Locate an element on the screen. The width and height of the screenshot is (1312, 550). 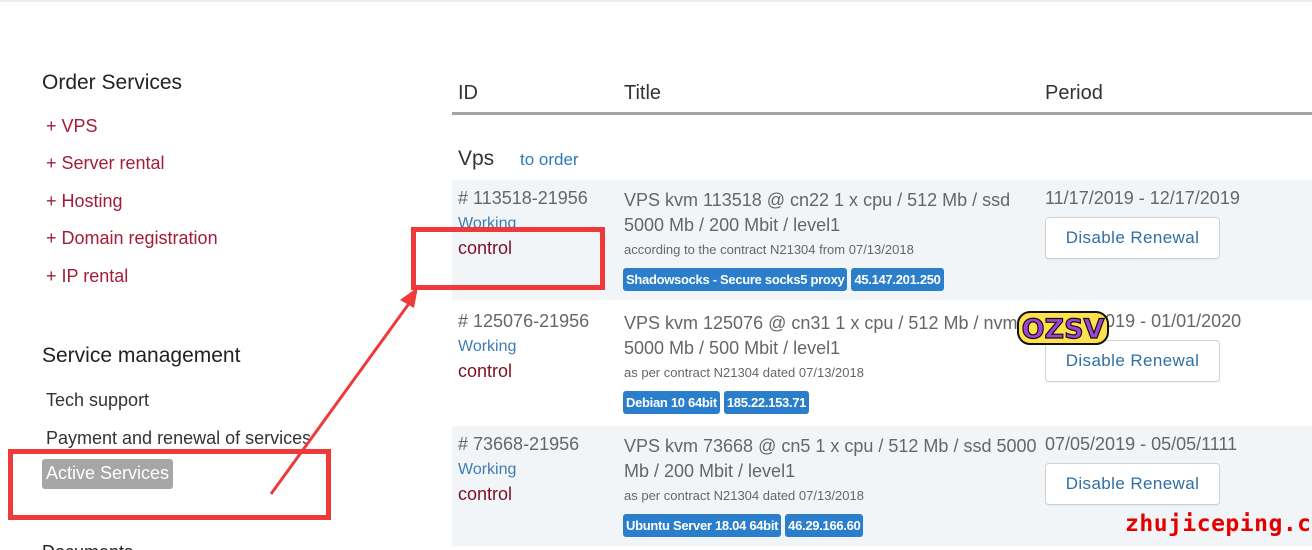
site-watermark: zhujiceping.com is located at coordinates (1218, 524).